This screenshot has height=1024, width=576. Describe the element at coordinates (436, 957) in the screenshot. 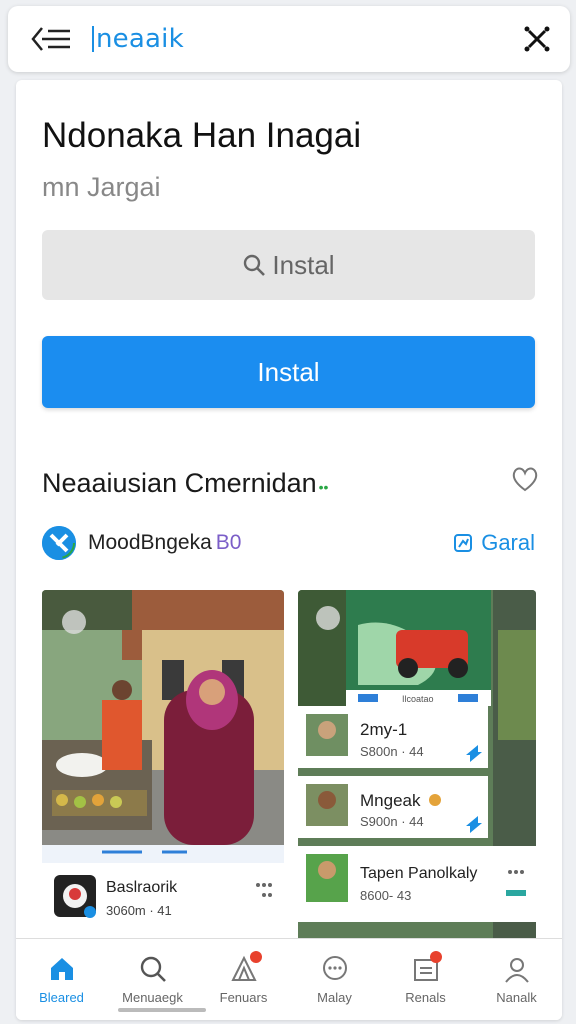

I see `inbox-badge` at that location.